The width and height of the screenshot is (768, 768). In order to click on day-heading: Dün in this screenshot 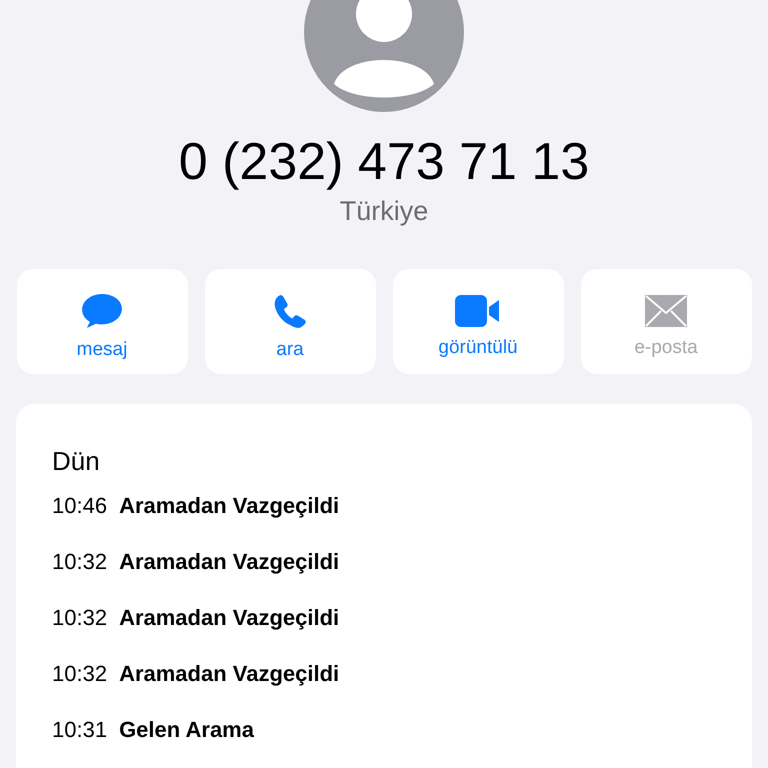, I will do `click(76, 461)`.